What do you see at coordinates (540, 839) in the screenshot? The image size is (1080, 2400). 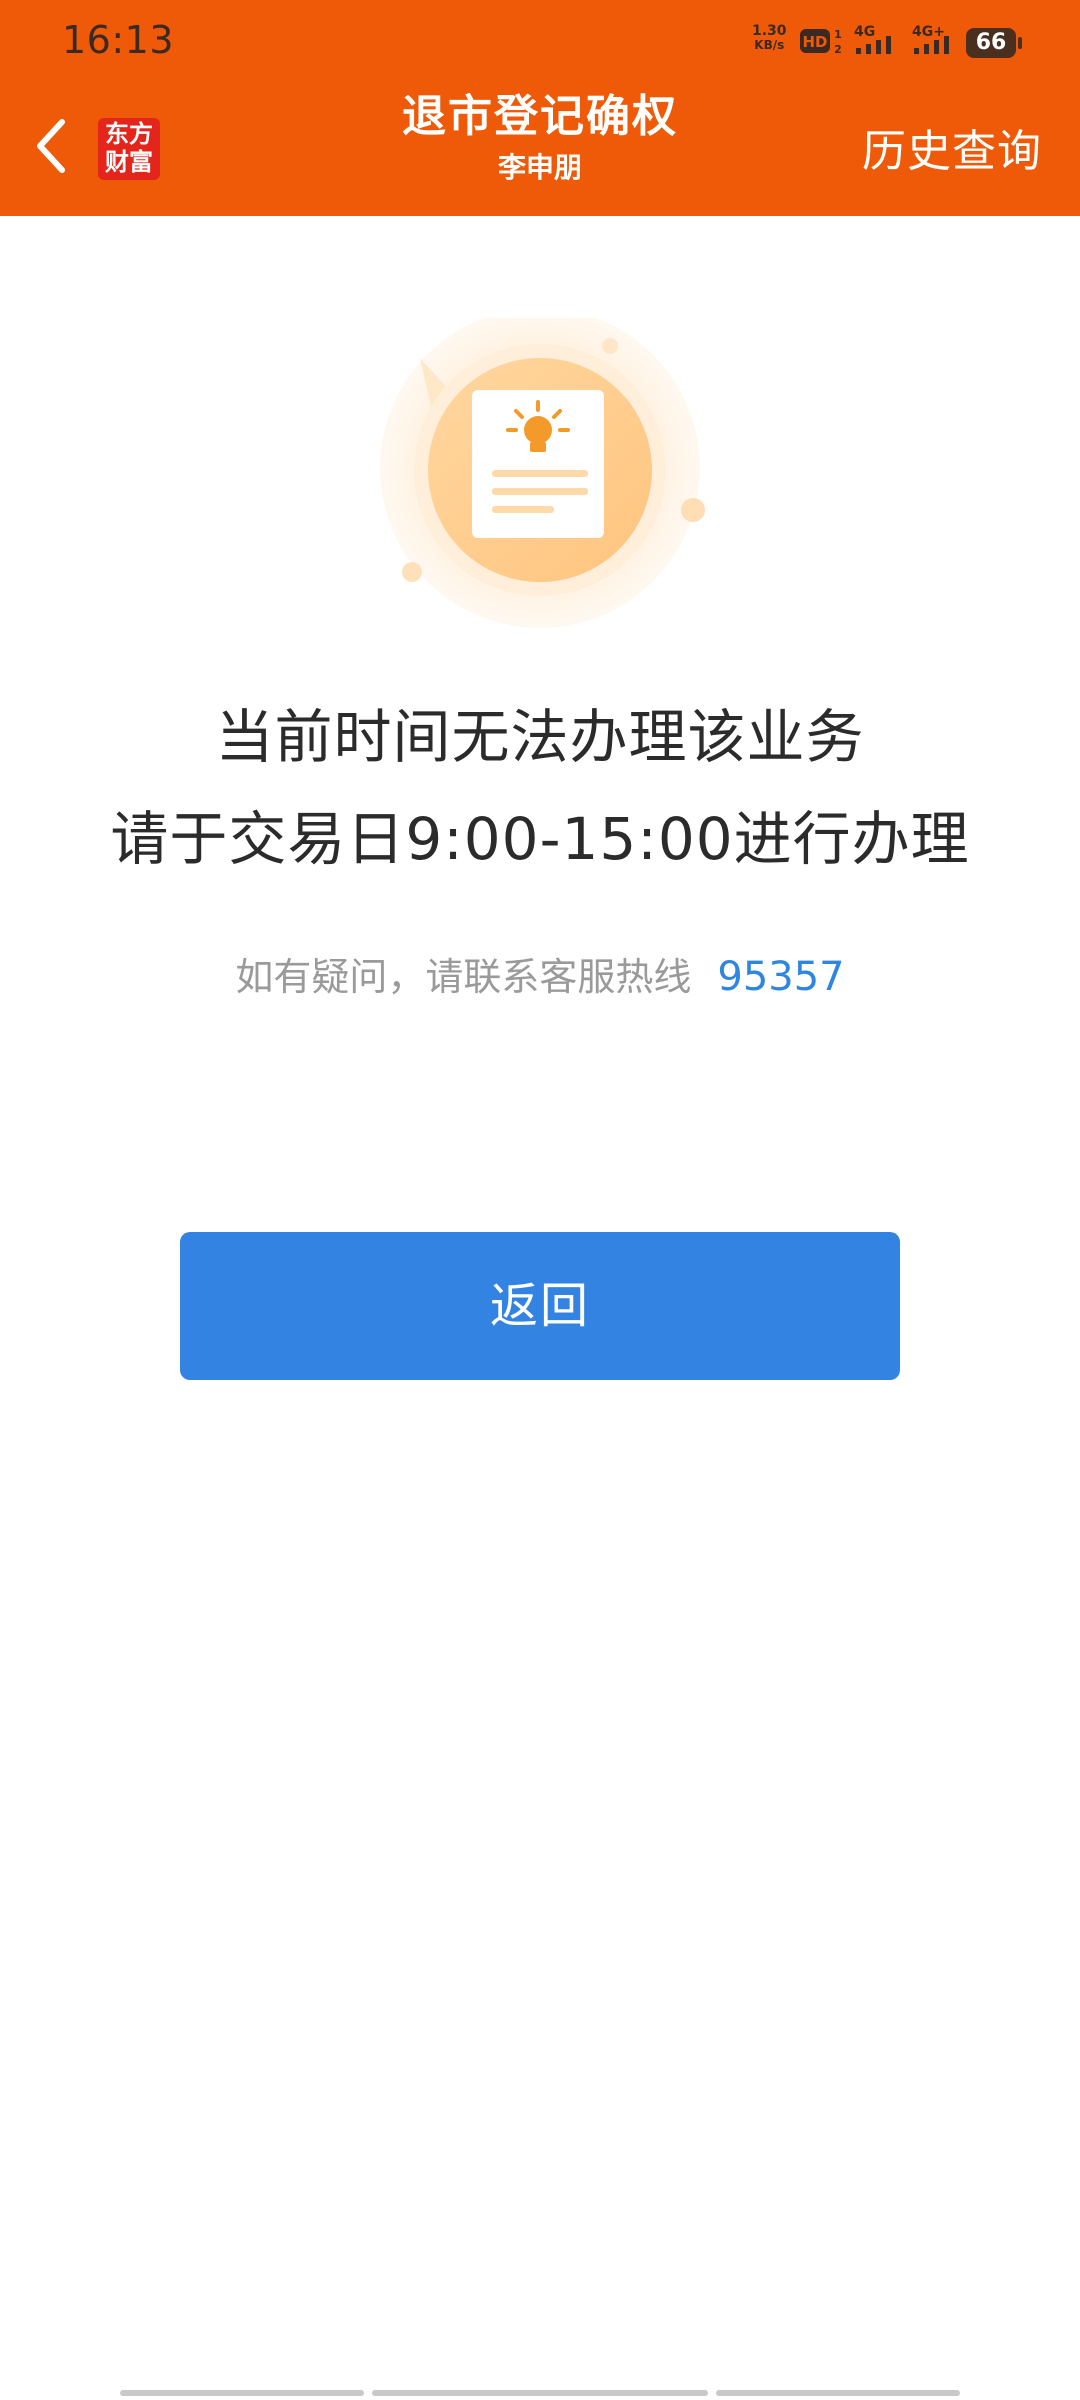 I see `trading-hours-message: 请于交易日9:00-15:00进行办理` at bounding box center [540, 839].